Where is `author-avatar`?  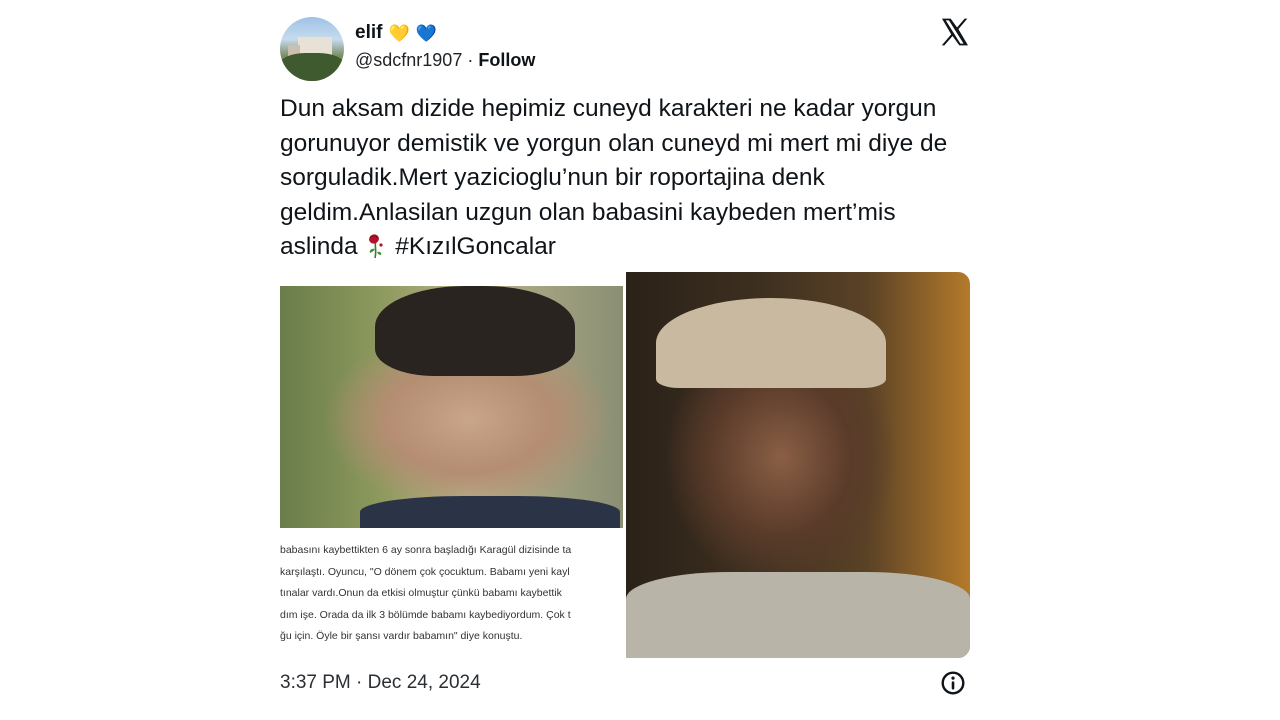 author-avatar is located at coordinates (312, 49).